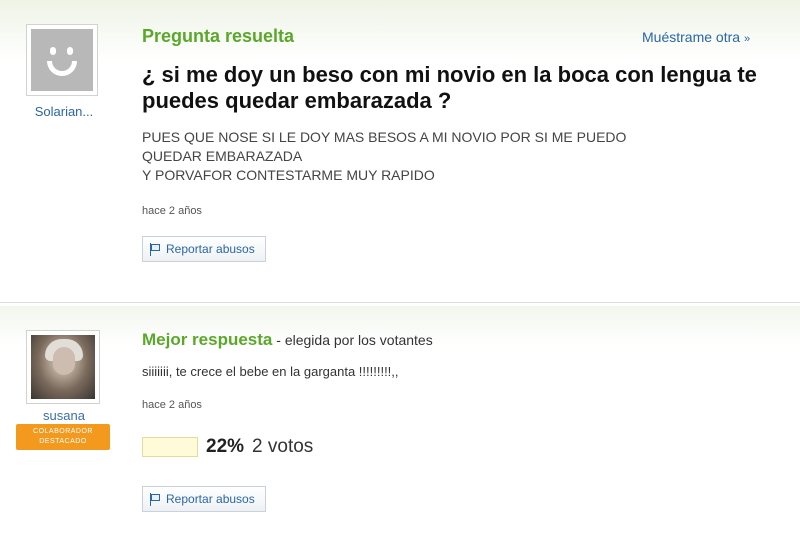 The image size is (800, 548). What do you see at coordinates (172, 211) in the screenshot?
I see `question-timestamp: hace 2 años` at bounding box center [172, 211].